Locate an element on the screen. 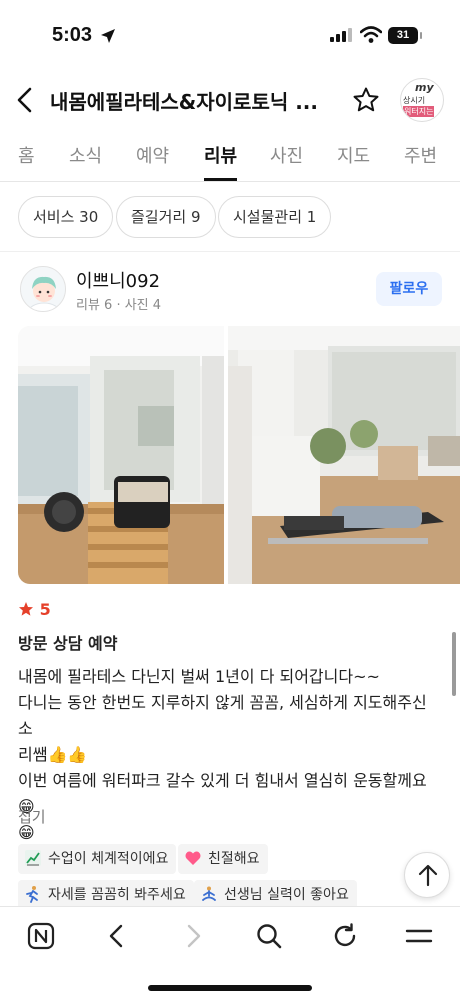 The width and height of the screenshot is (460, 1000). tab-home: 홈 is located at coordinates (26, 155).